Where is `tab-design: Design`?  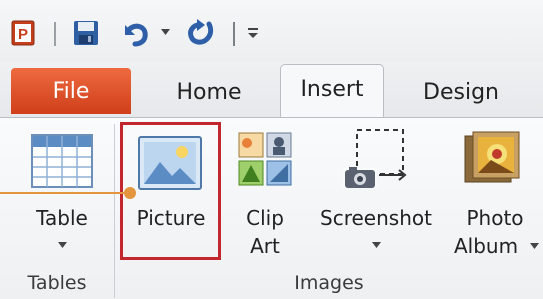 tab-design: Design is located at coordinates (461, 92).